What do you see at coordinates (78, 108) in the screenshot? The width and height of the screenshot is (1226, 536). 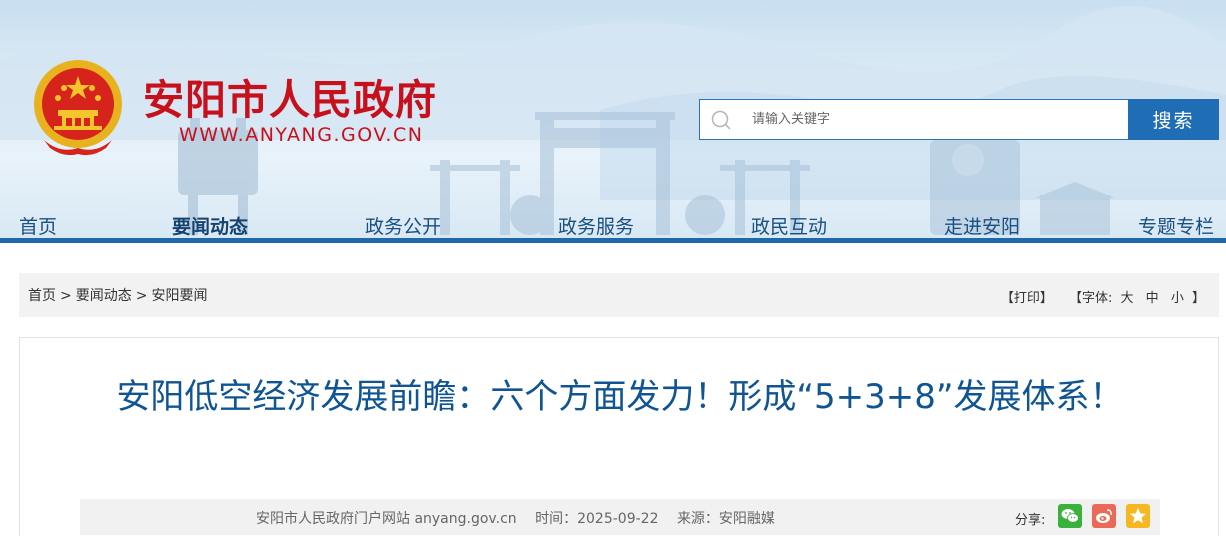 I see `national-emblem-logo` at bounding box center [78, 108].